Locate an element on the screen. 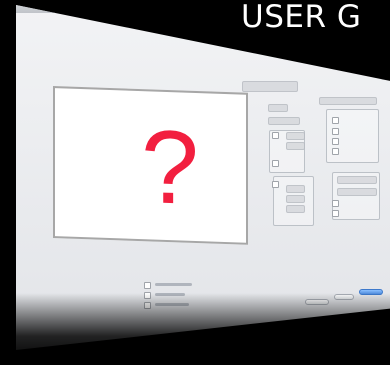 This screenshot has width=390, height=365. right-top-dropdown is located at coordinates (348, 101).